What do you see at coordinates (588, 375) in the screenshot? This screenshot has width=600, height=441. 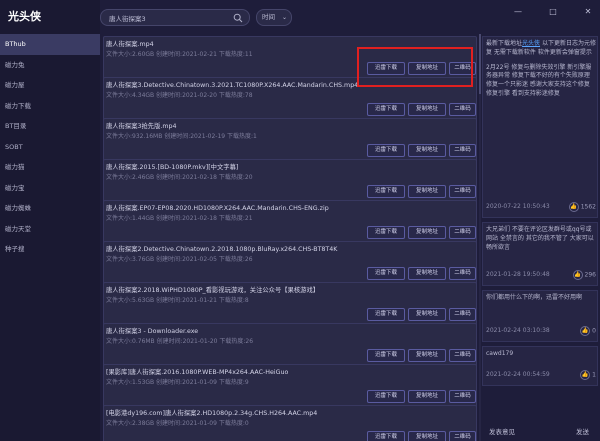 I see `like-button: 👍 1` at bounding box center [588, 375].